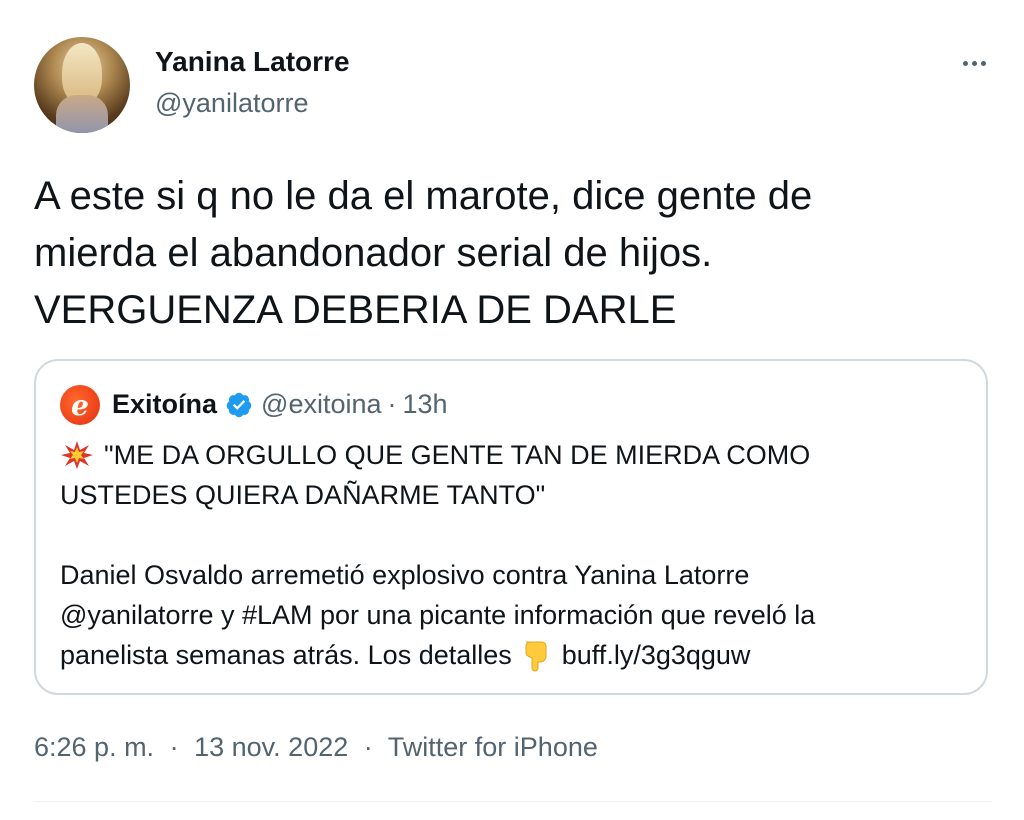  What do you see at coordinates (231, 103) in the screenshot?
I see `author-handle: @yanilatorre` at bounding box center [231, 103].